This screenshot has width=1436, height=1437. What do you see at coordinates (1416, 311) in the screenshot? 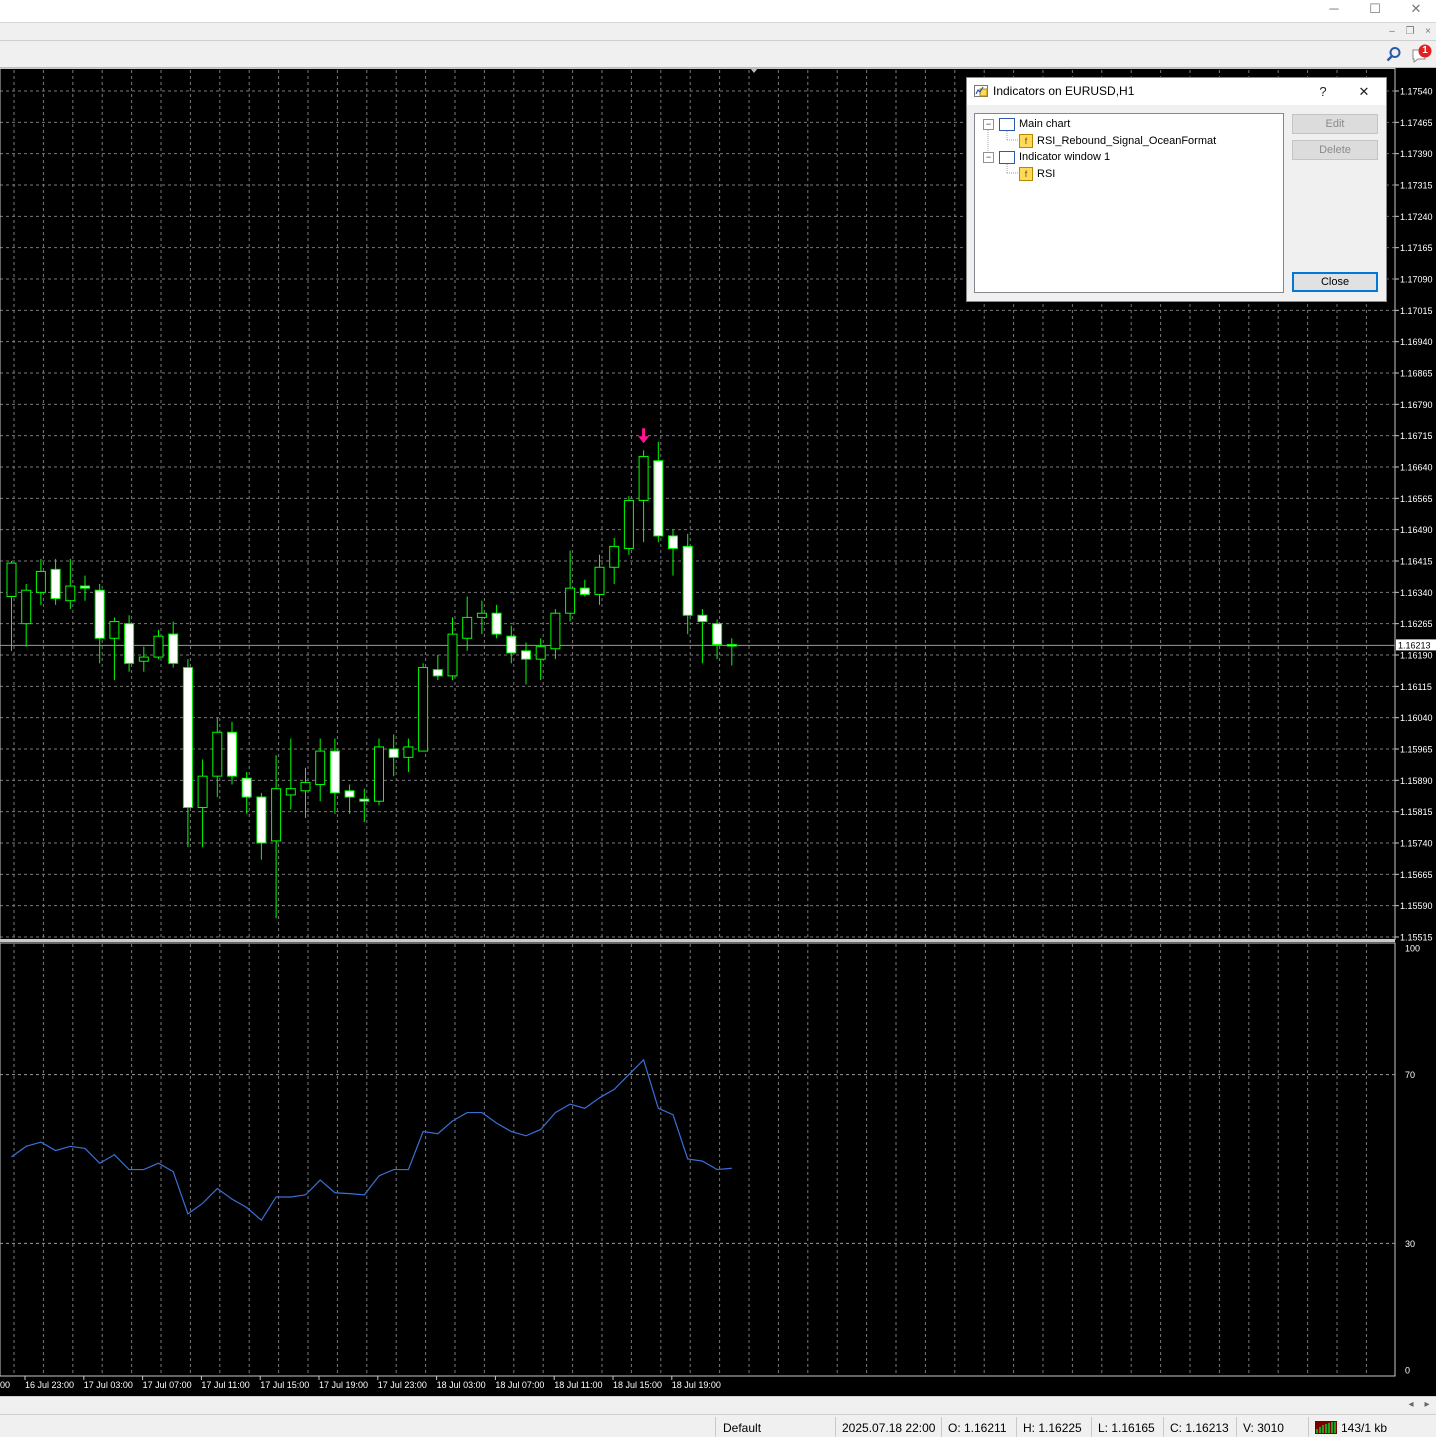
I see `price-axis-label: 1.17015` at bounding box center [1416, 311].